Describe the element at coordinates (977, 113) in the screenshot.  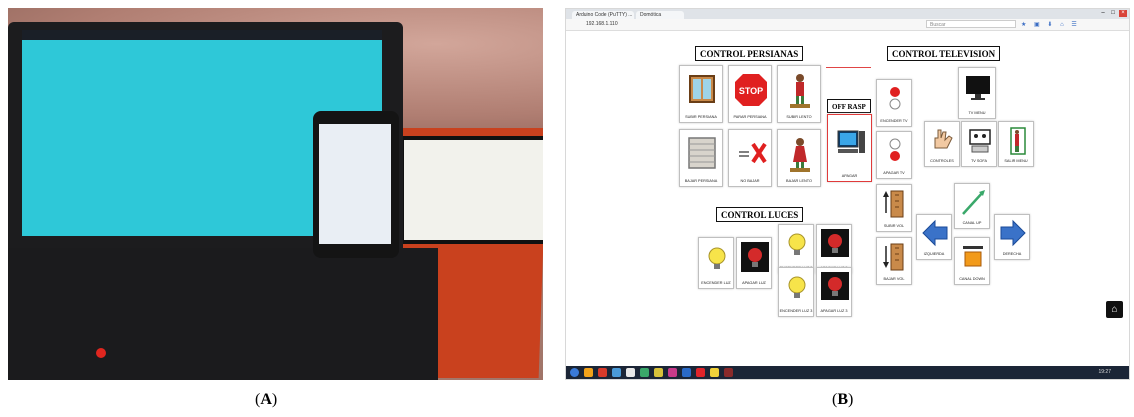
I see `card-label: TV MENU` at that location.